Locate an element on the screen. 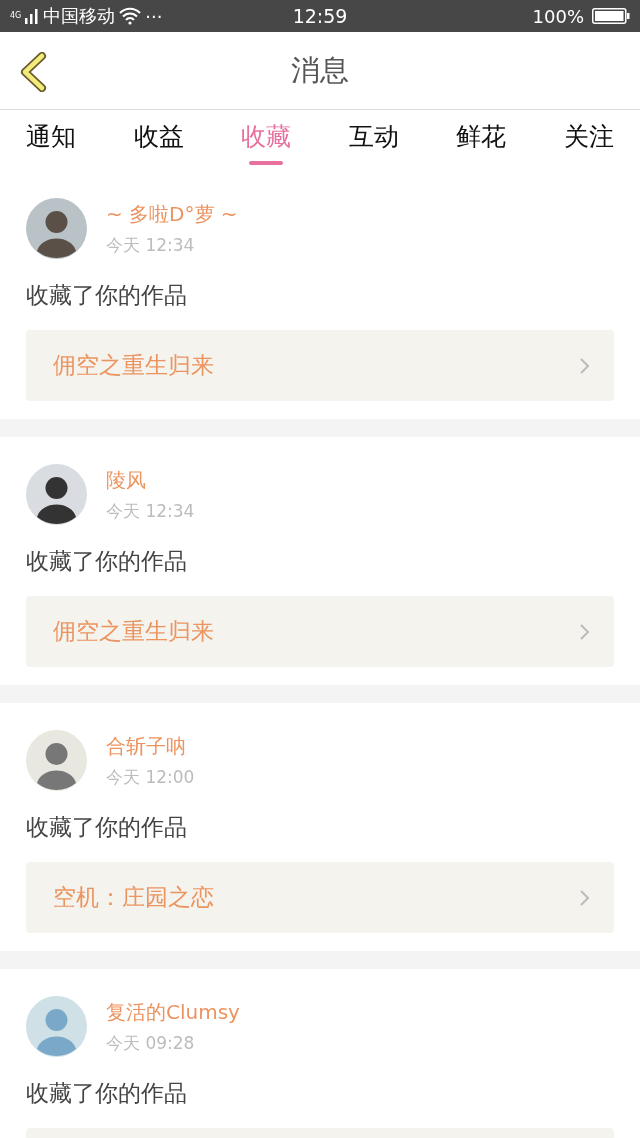  network-label: 4G is located at coordinates (16, 16).